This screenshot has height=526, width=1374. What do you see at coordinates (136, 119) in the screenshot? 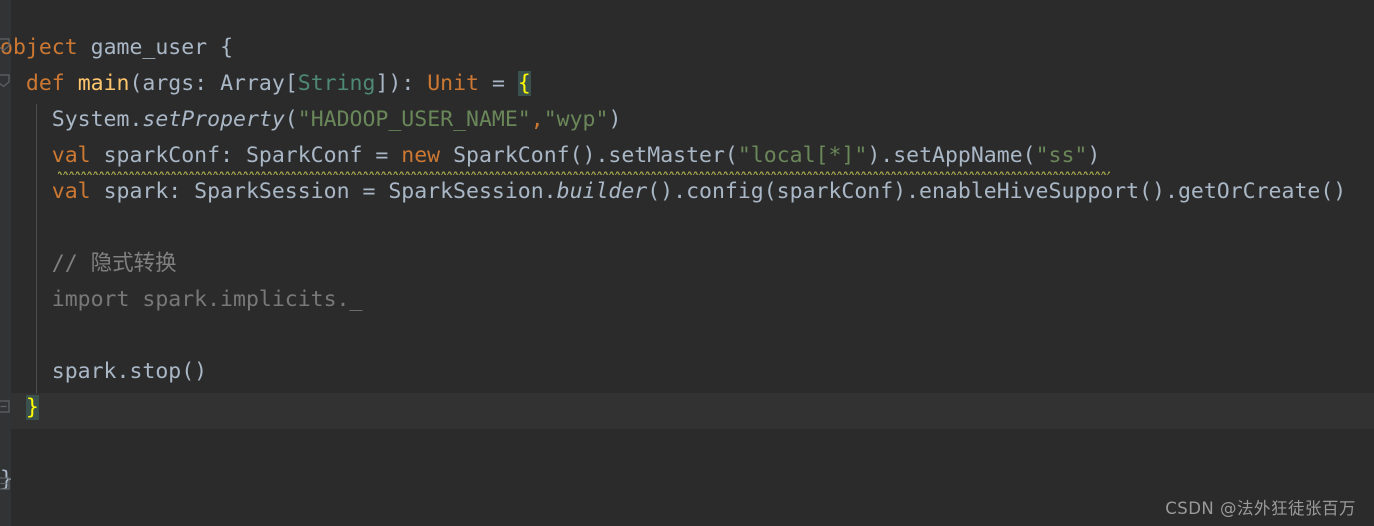
I see `code-token: .` at bounding box center [136, 119].